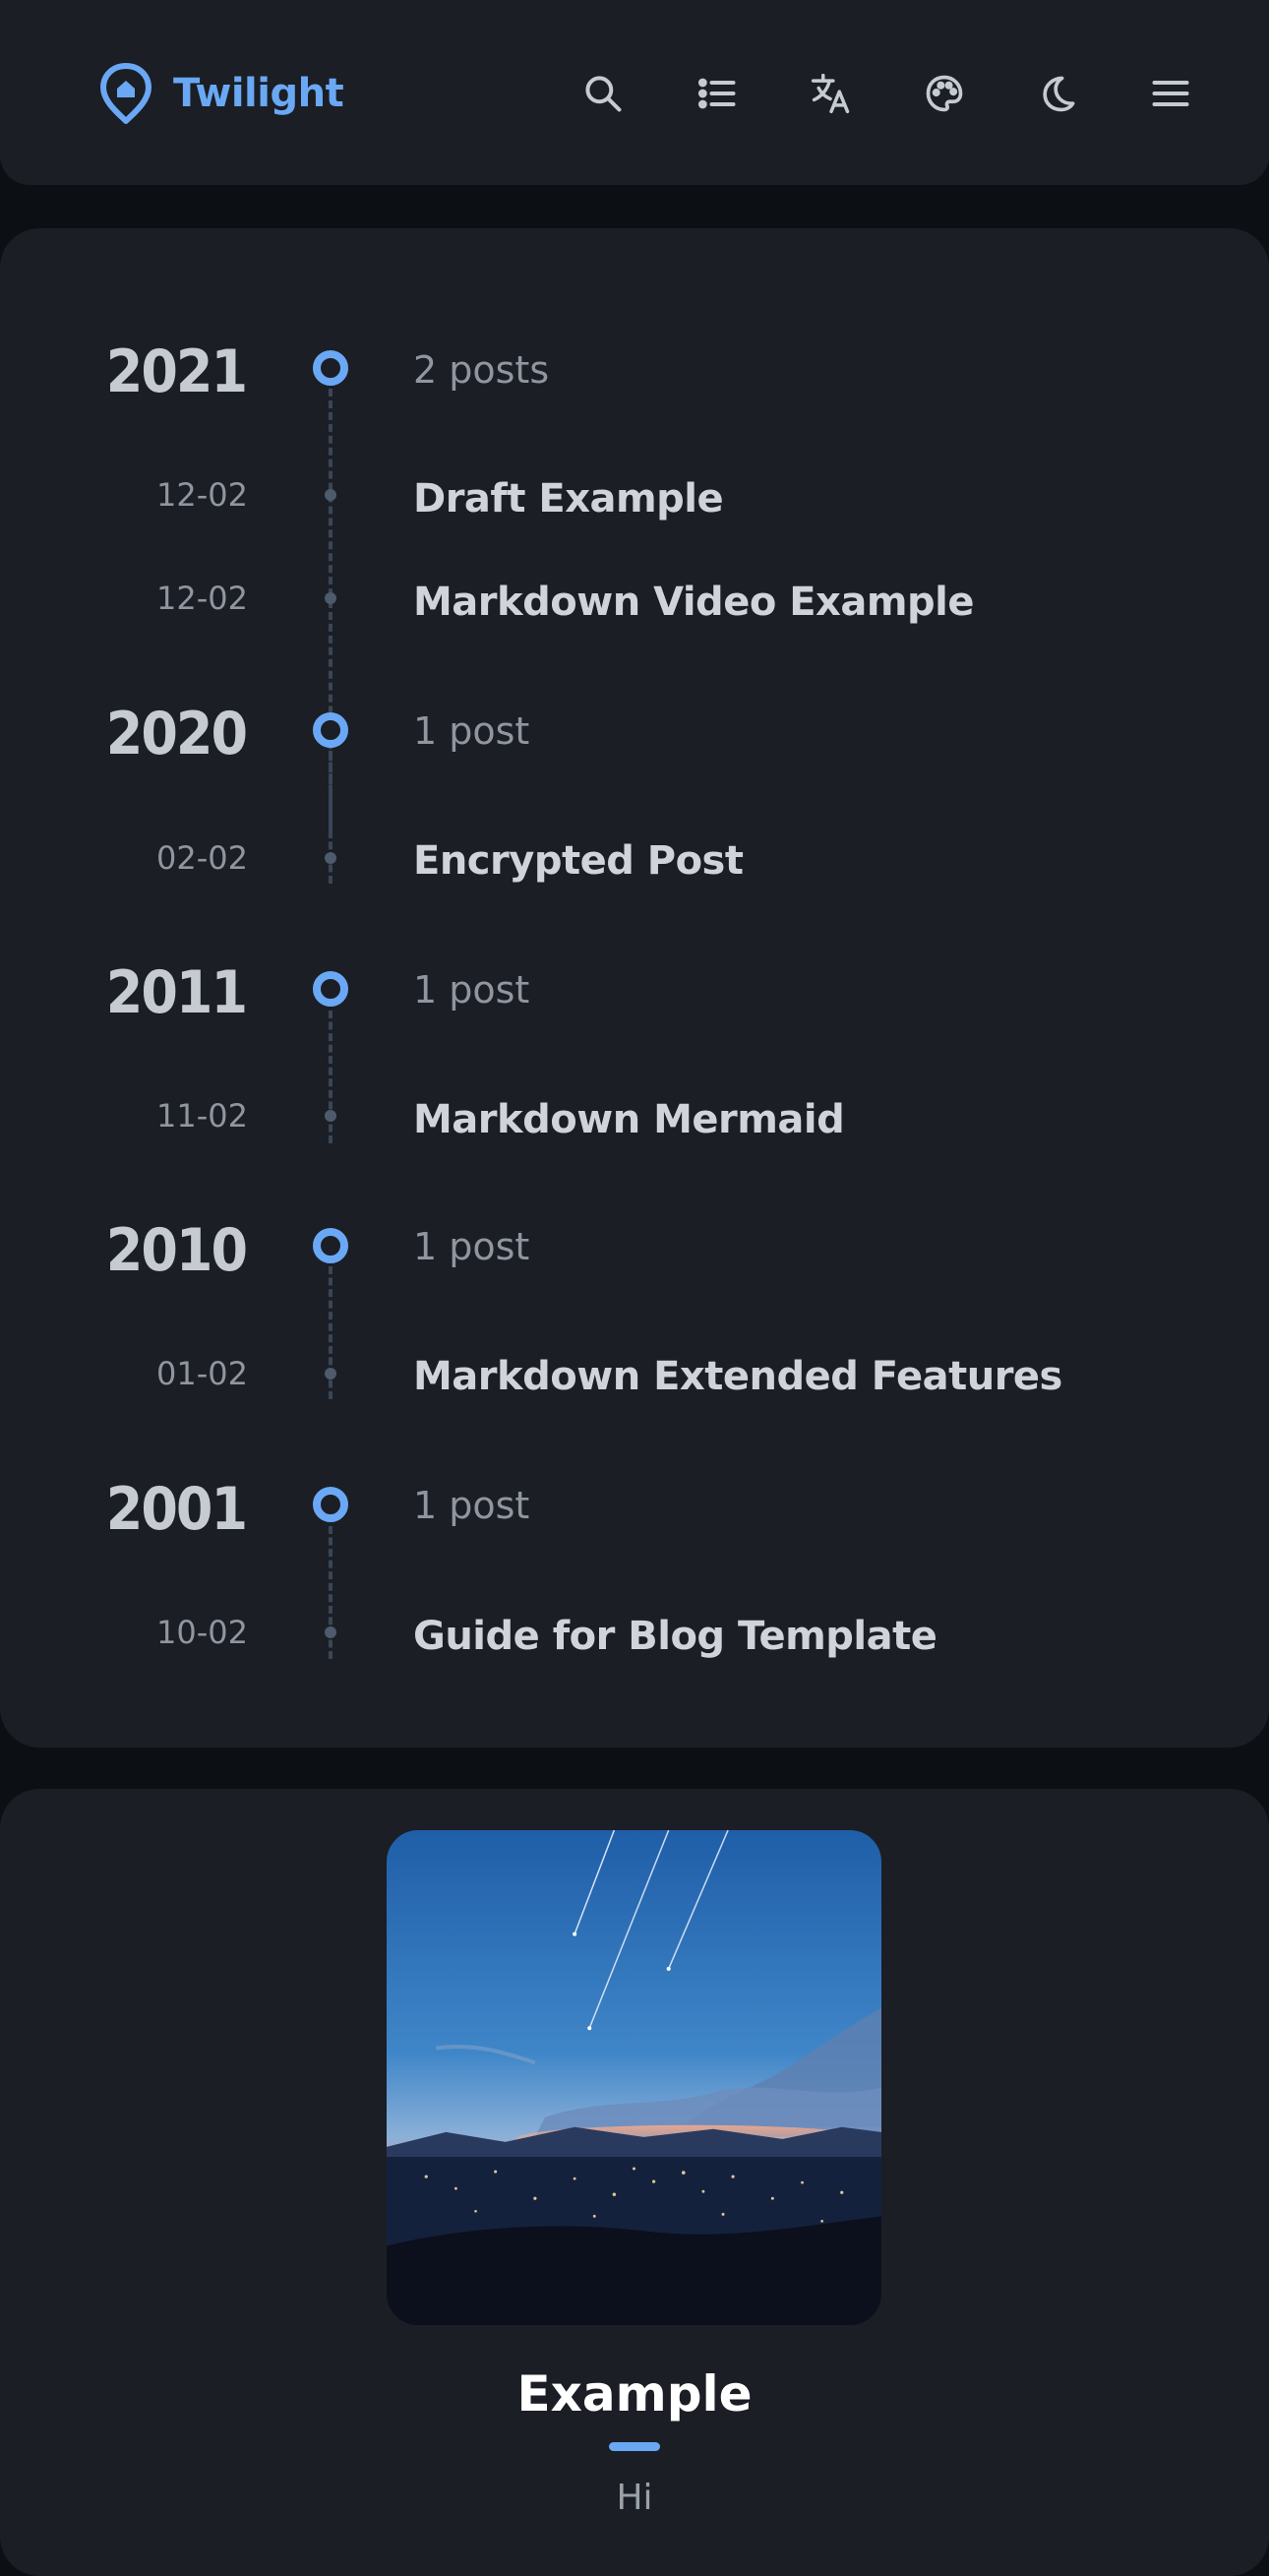  I want to click on moon-icon, so click(1059, 94).